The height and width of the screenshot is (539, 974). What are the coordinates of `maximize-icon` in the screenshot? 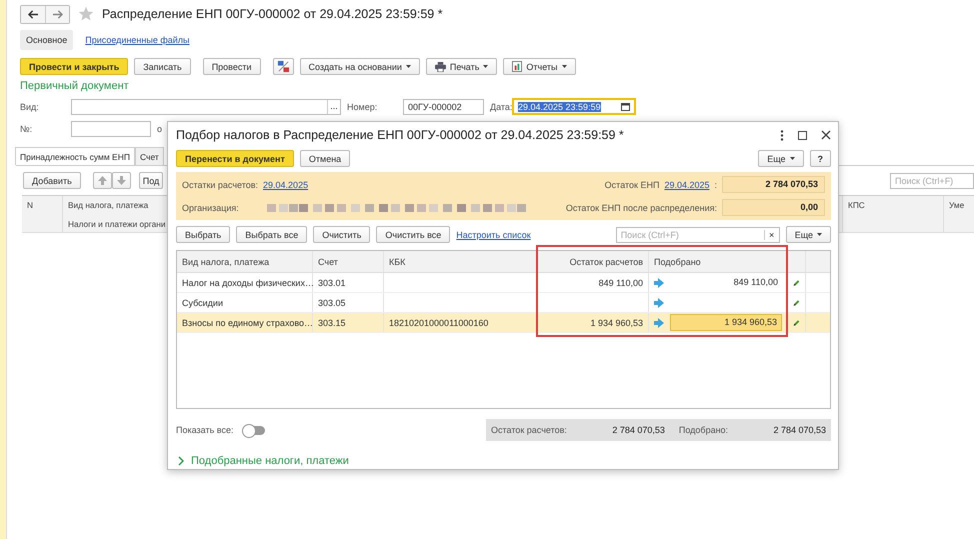 It's located at (802, 135).